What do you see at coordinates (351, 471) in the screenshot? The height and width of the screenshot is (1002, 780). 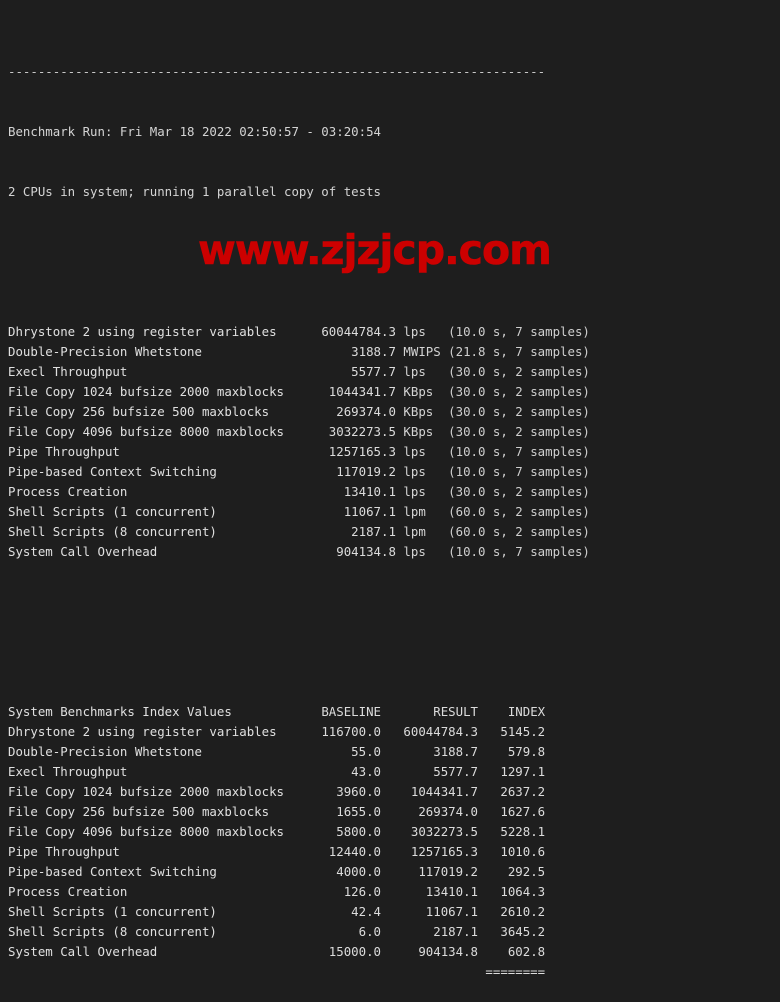 I see `benchmark-value: 117019.2` at bounding box center [351, 471].